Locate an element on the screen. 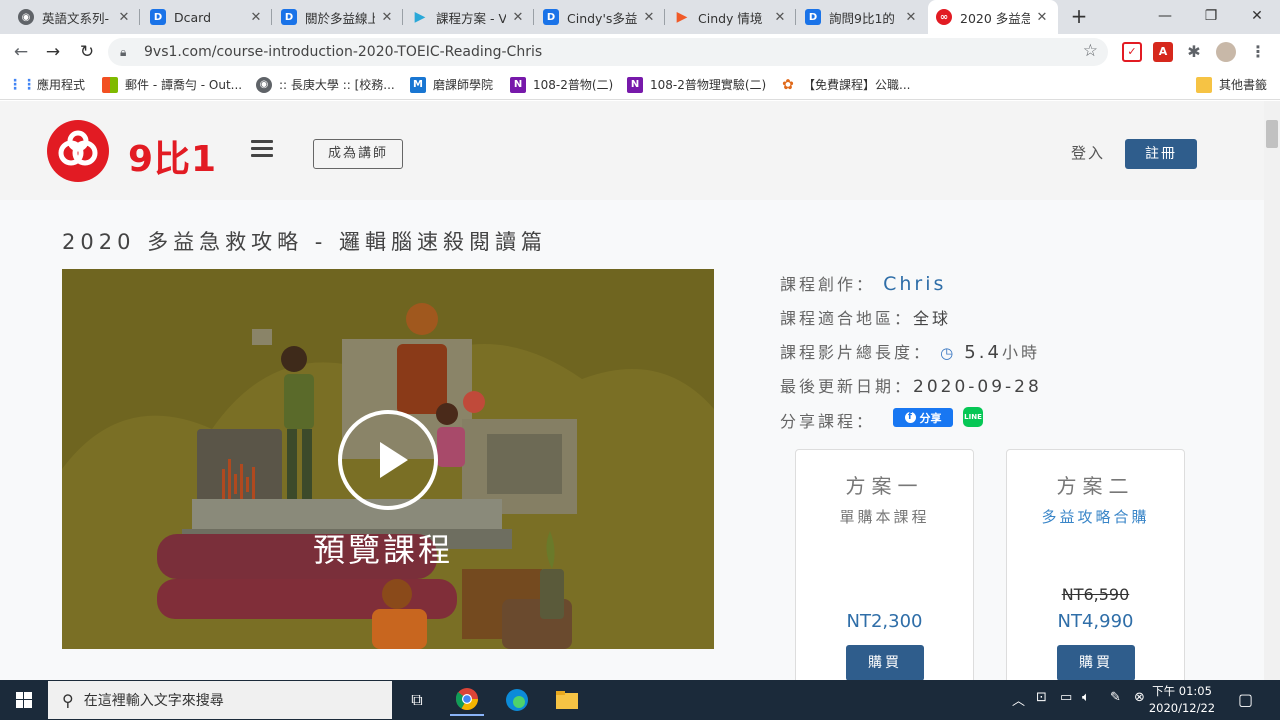 The height and width of the screenshot is (724, 1280). leaf-icon: ✿ is located at coordinates (788, 84).